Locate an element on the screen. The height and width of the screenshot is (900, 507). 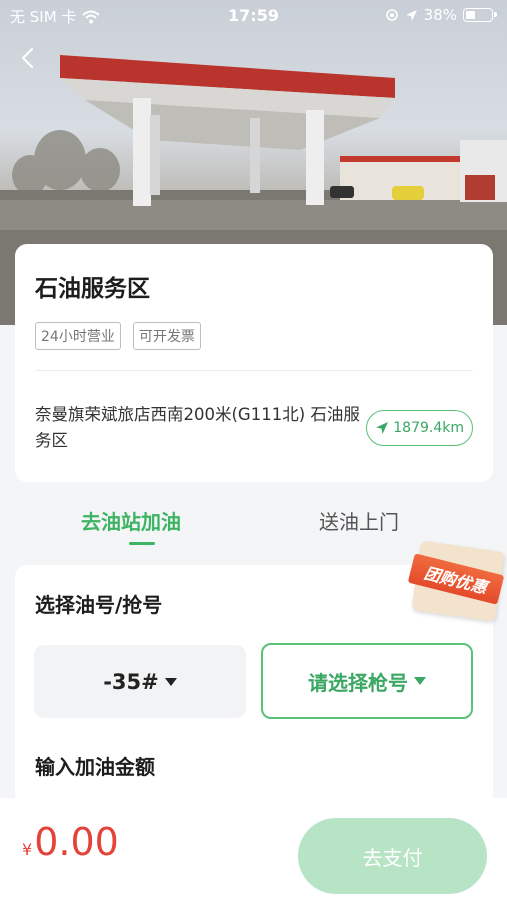
oil-grade-value: -35# is located at coordinates (131, 681).